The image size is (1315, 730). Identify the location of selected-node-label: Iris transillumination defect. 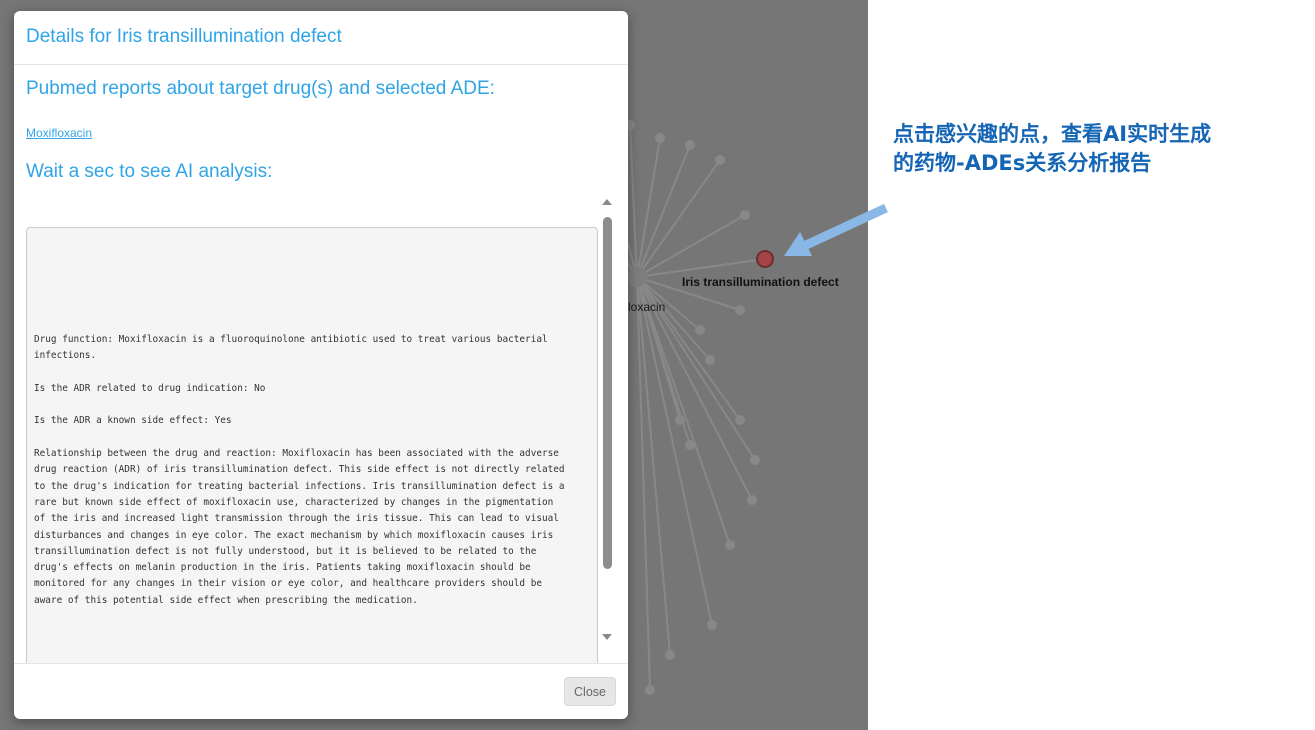
(760, 282).